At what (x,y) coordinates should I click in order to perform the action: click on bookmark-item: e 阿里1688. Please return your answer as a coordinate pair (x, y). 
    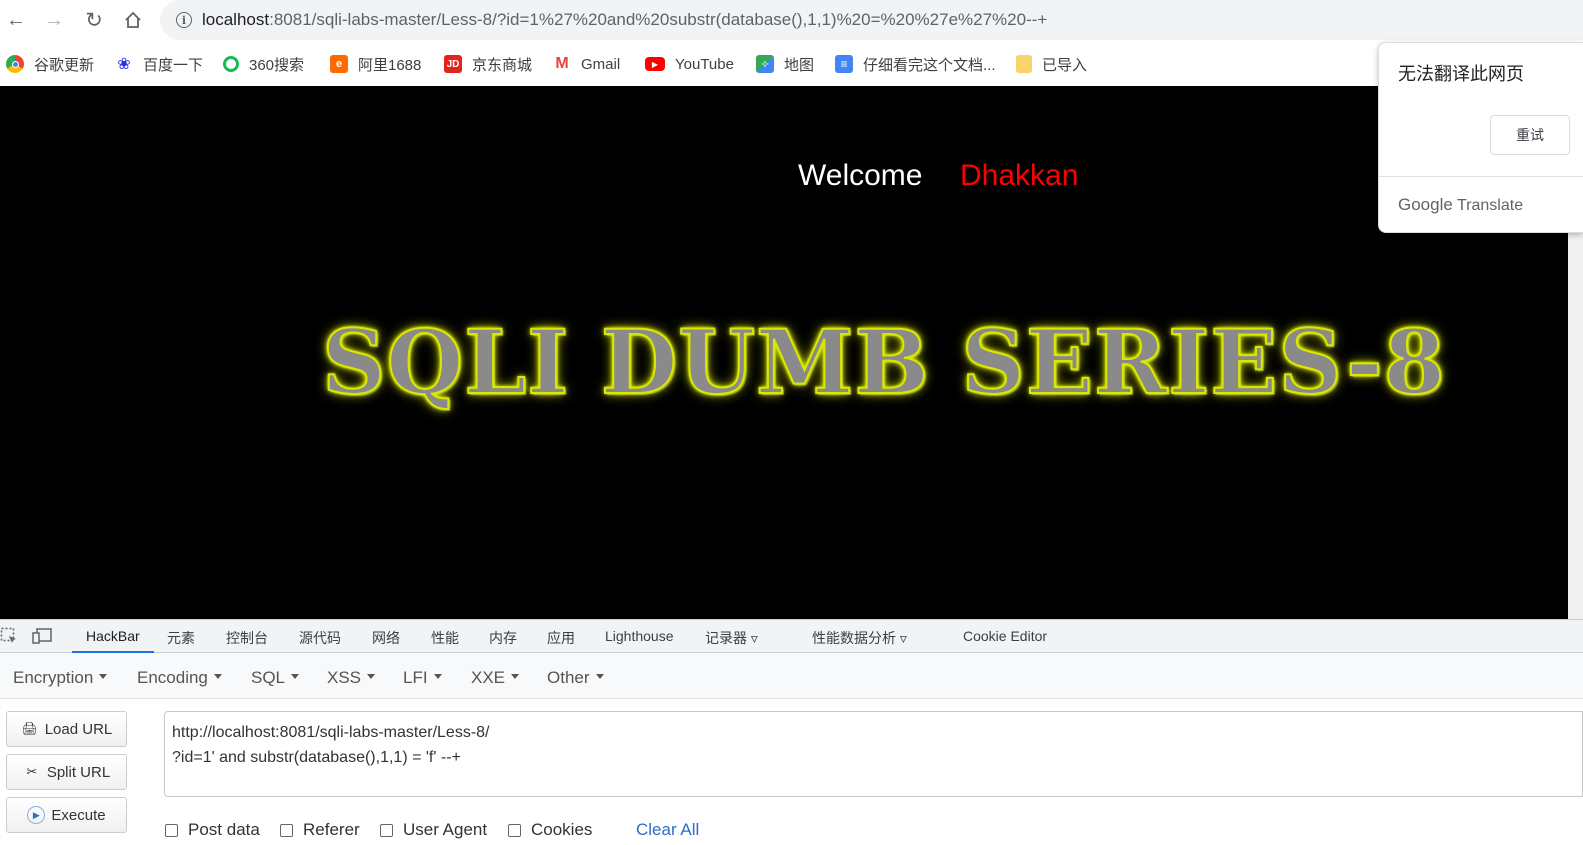
    Looking at the image, I should click on (375, 64).